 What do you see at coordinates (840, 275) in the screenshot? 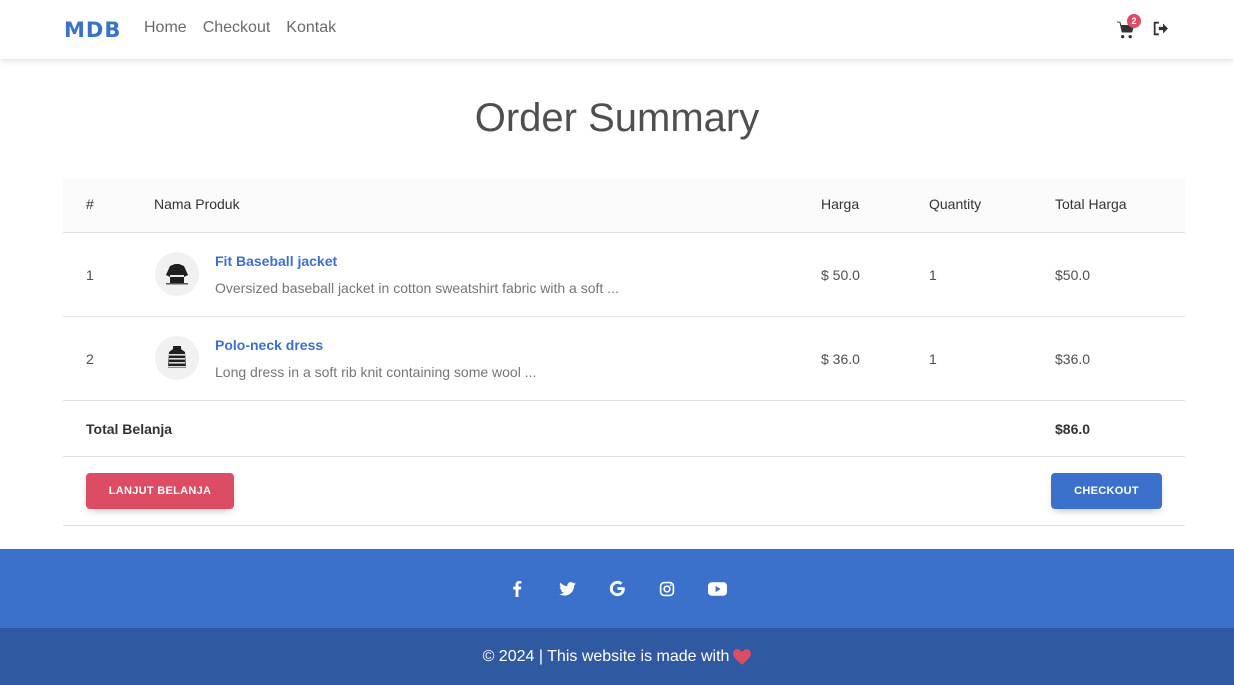
I see `product-price: $ 50.0` at bounding box center [840, 275].